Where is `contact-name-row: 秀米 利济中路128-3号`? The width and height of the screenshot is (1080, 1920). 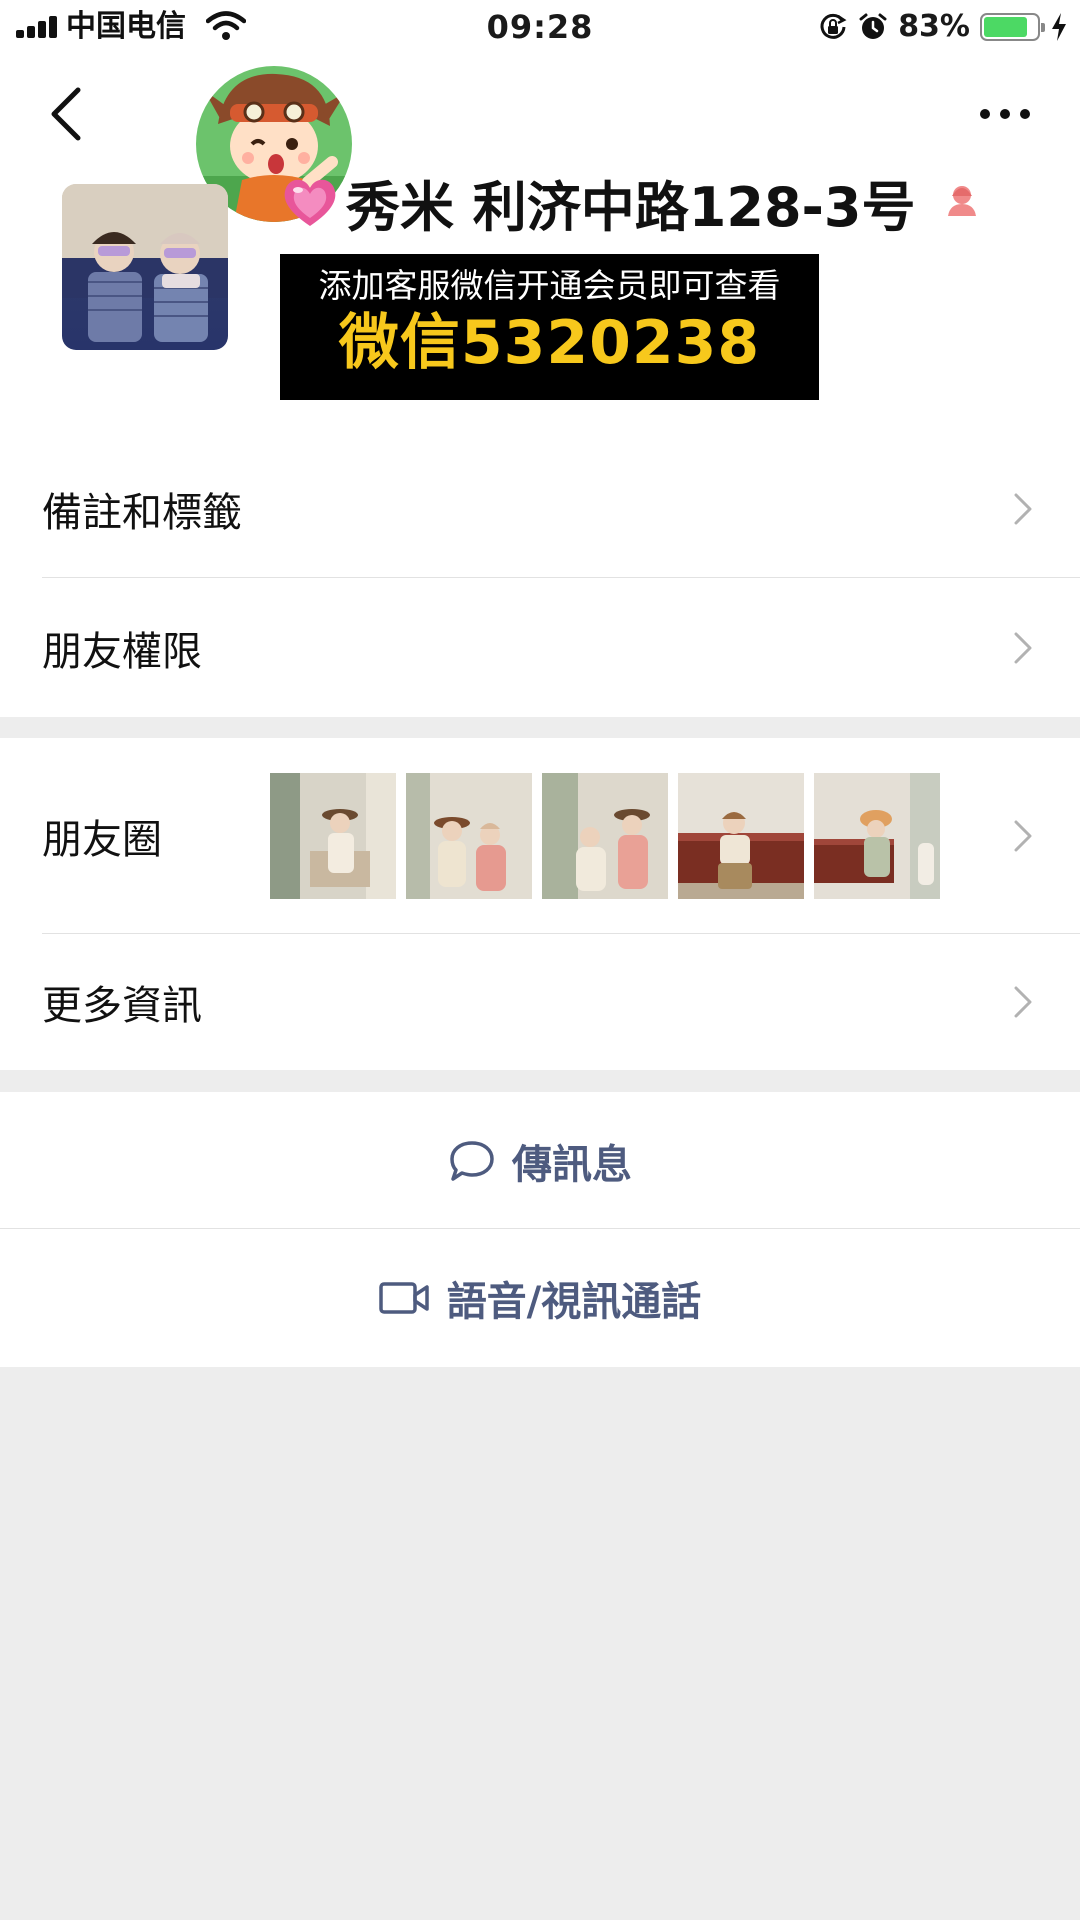 contact-name-row: 秀米 利济中路128-3号 is located at coordinates (631, 202).